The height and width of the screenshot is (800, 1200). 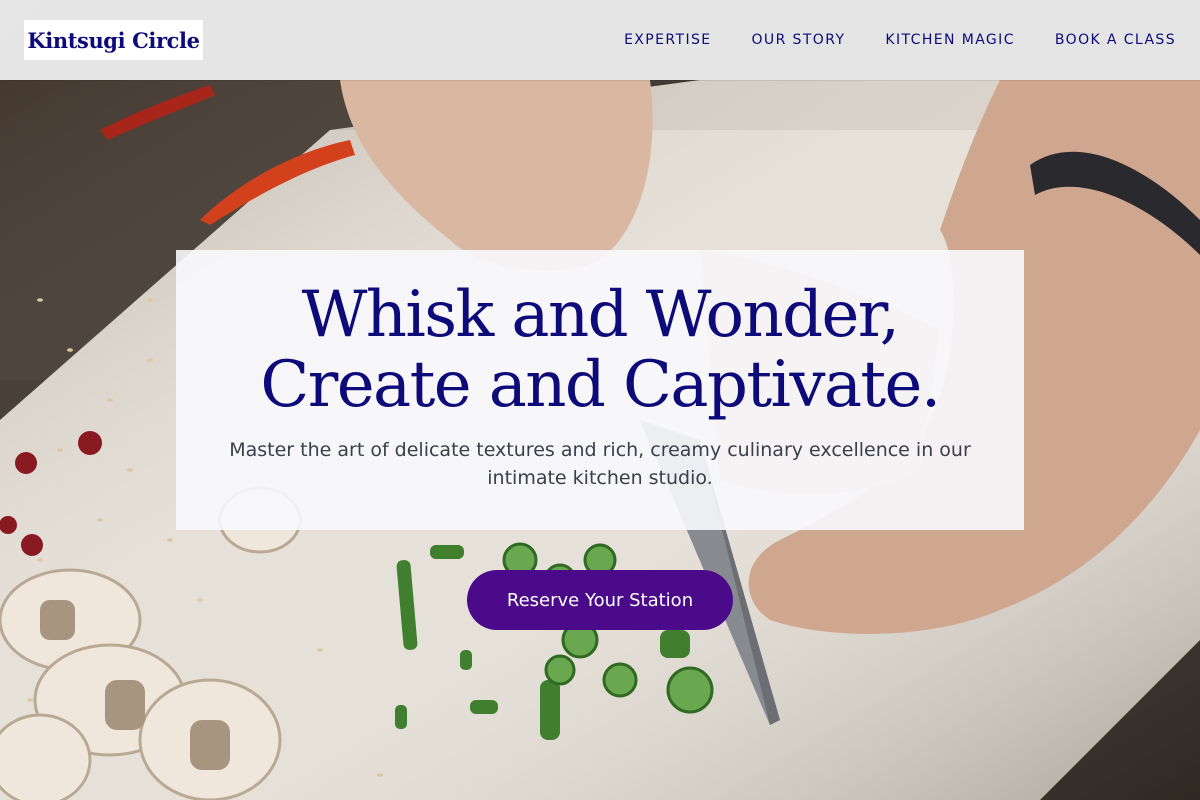 I want to click on nav-link-expertise: EXPERTISE, so click(x=667, y=40).